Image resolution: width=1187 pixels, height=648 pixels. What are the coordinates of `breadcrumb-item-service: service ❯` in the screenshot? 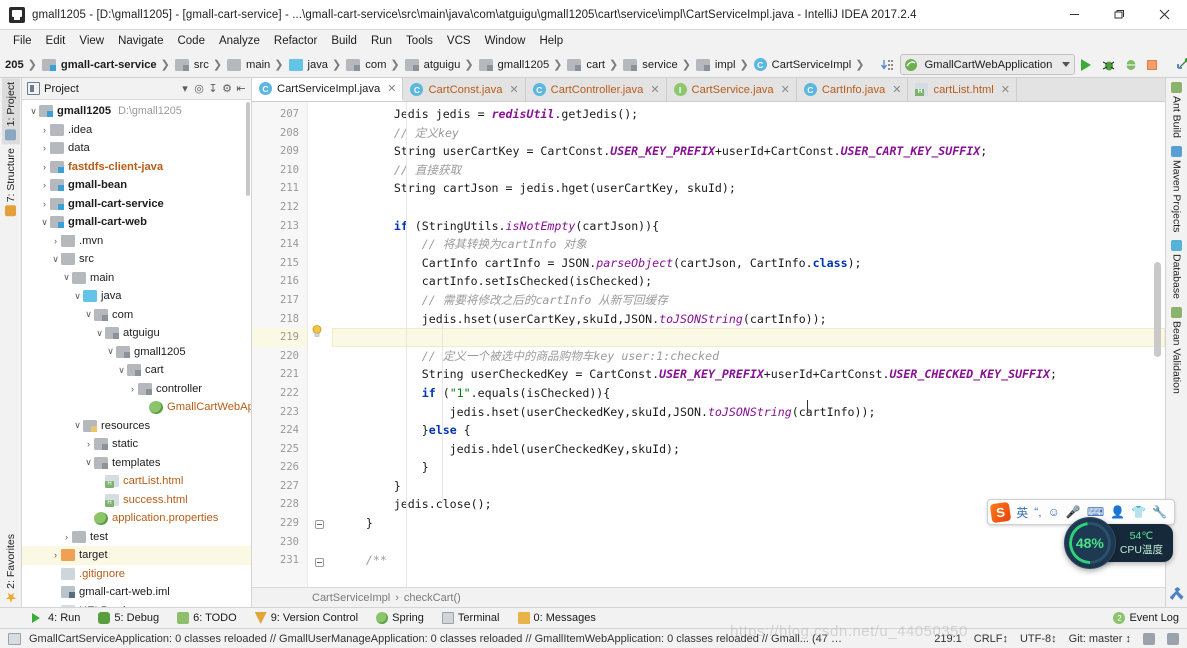 It's located at (658, 65).